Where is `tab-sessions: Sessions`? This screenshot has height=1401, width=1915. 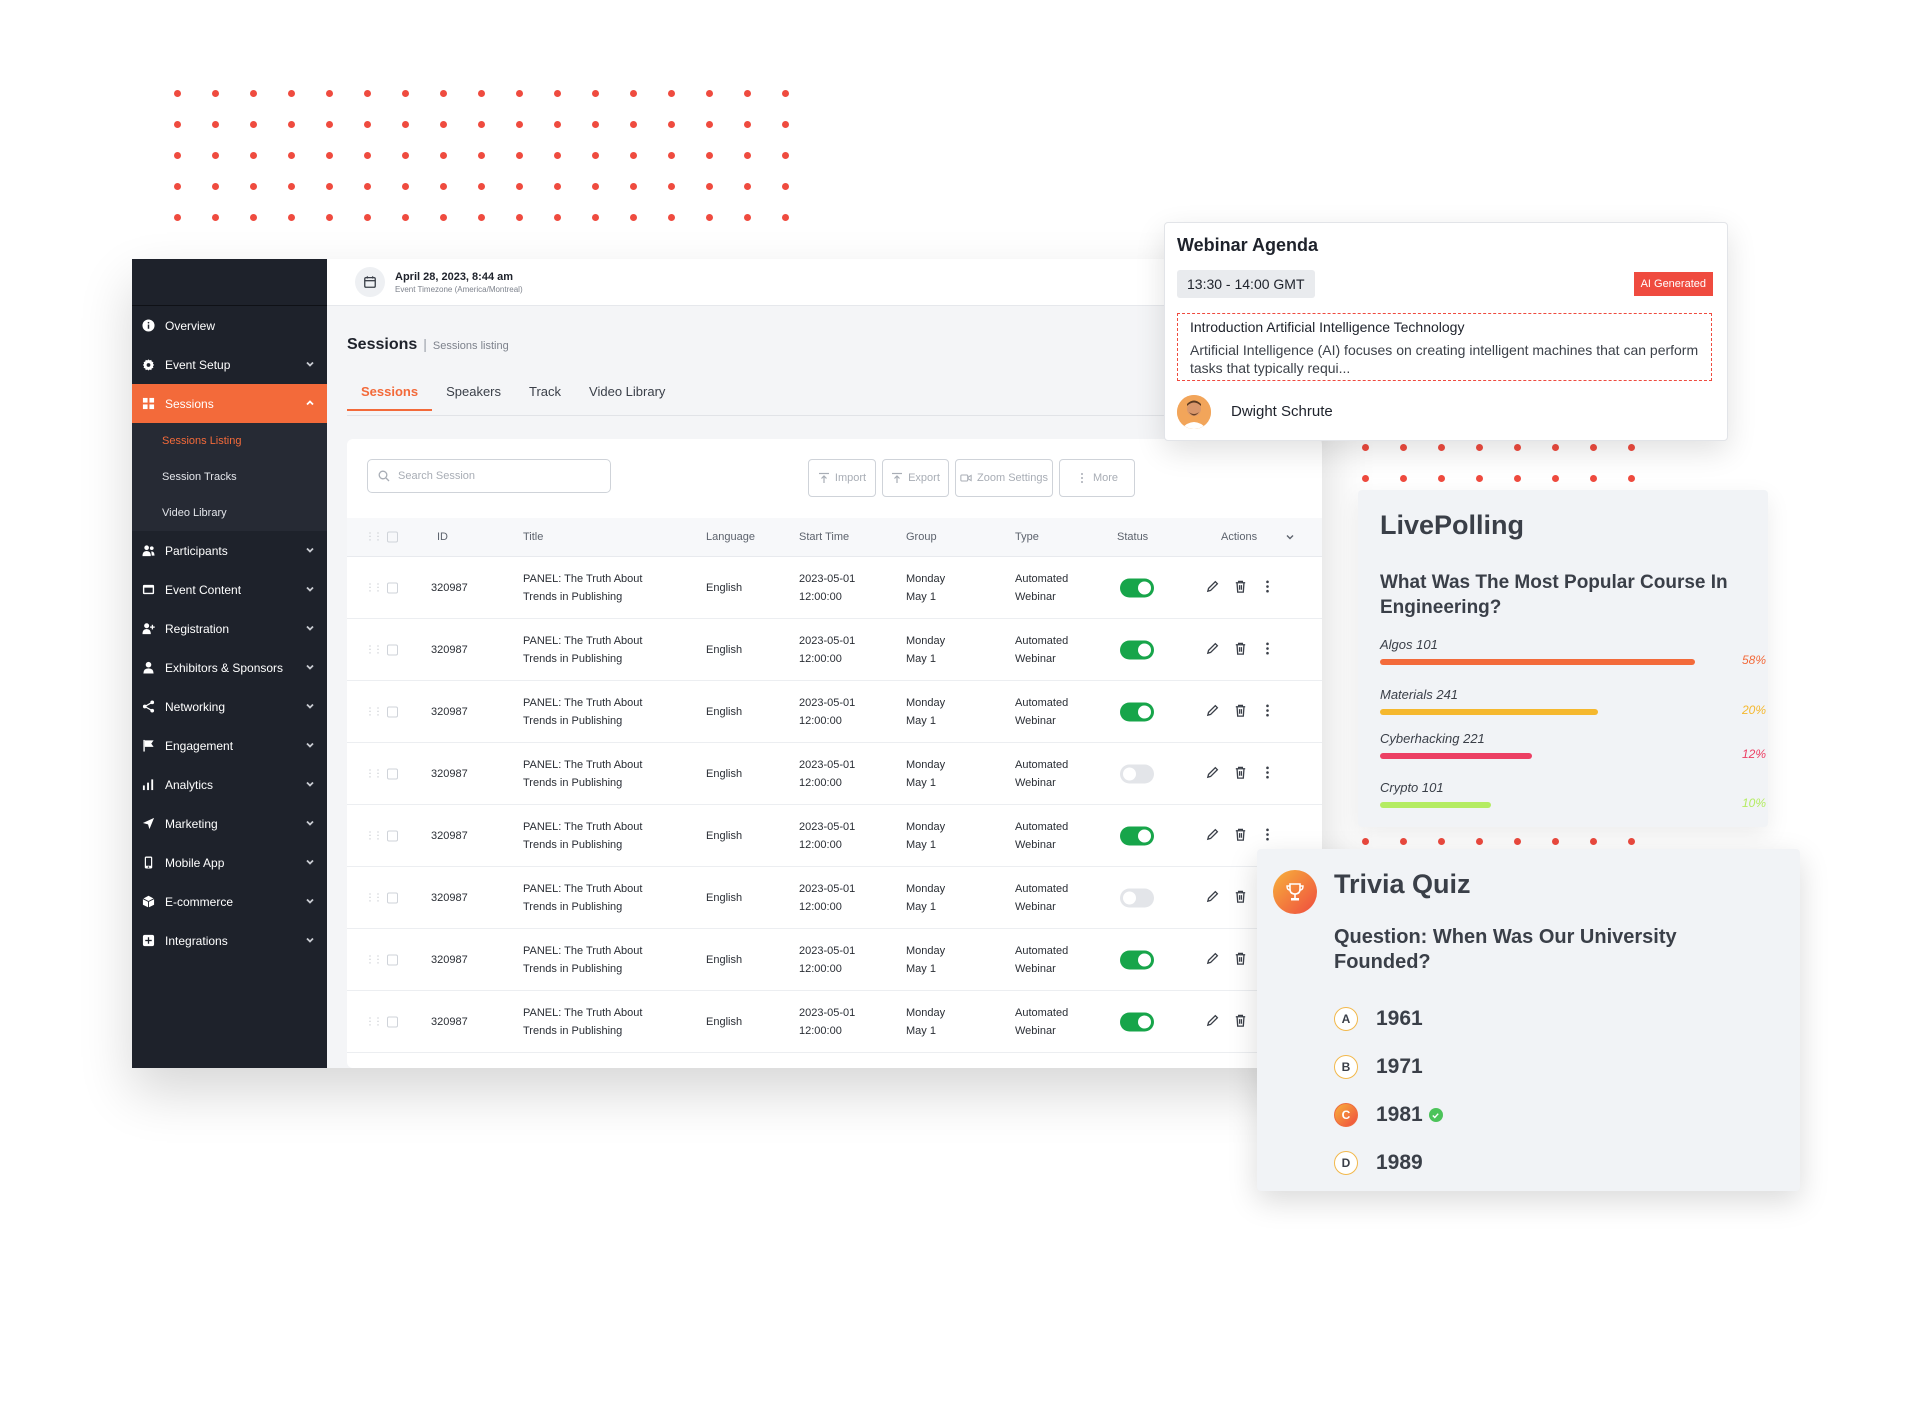
tab-sessions: Sessions is located at coordinates (390, 397).